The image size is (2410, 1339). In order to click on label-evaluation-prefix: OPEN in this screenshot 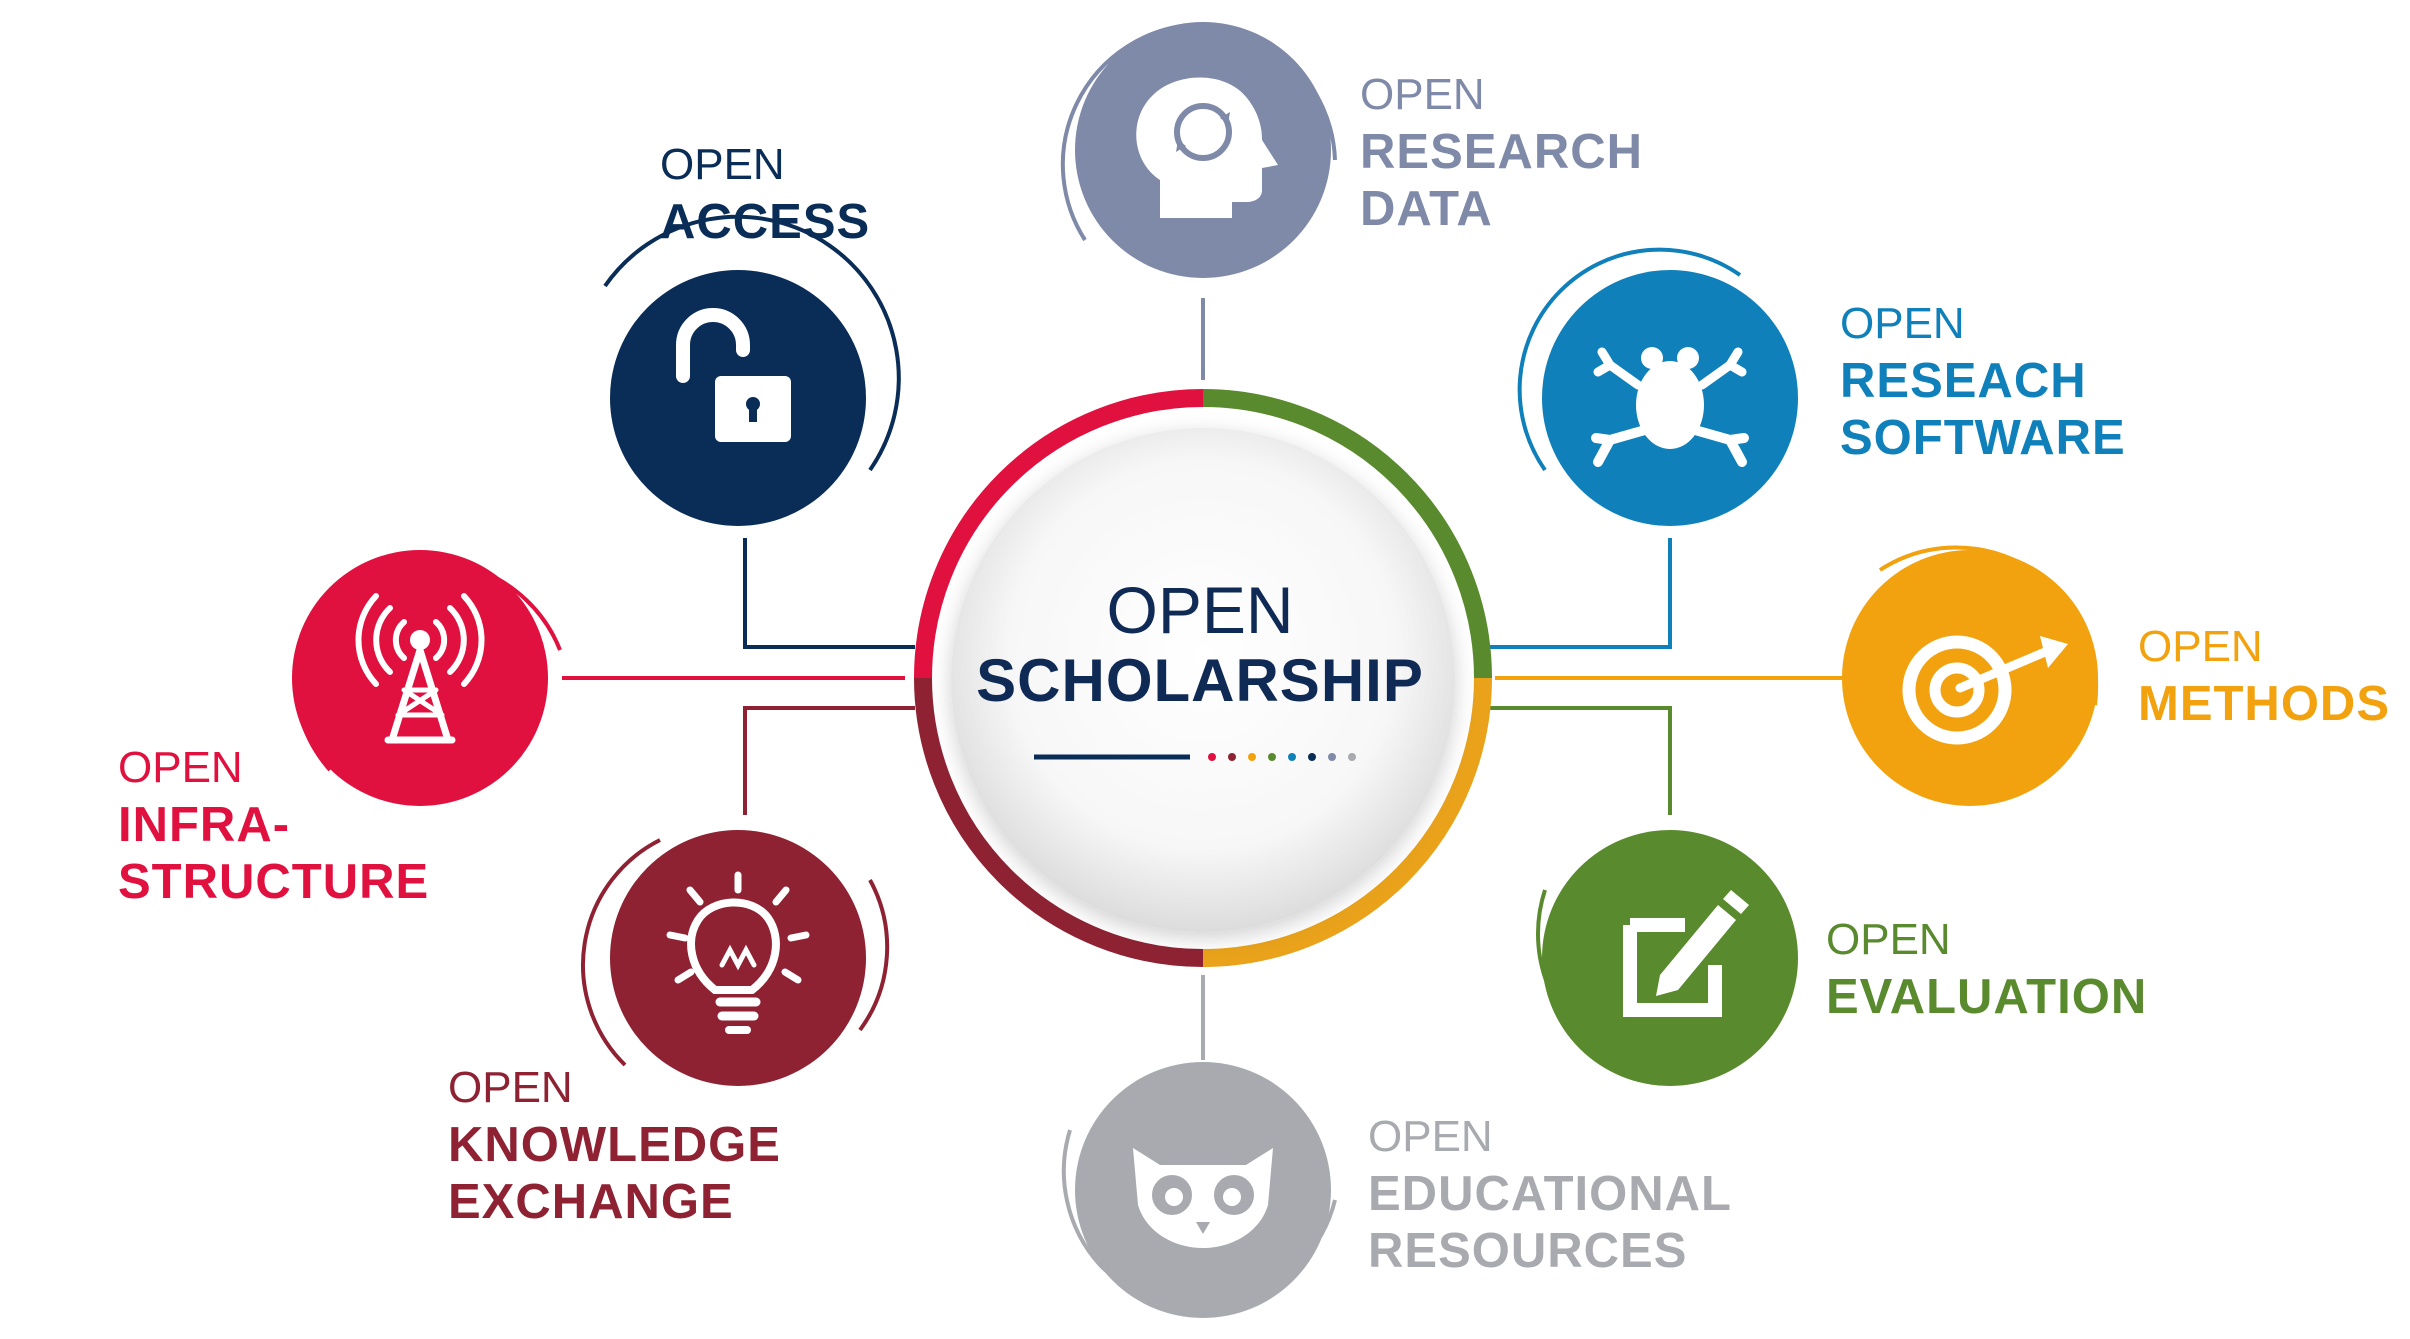, I will do `click(1888, 939)`.